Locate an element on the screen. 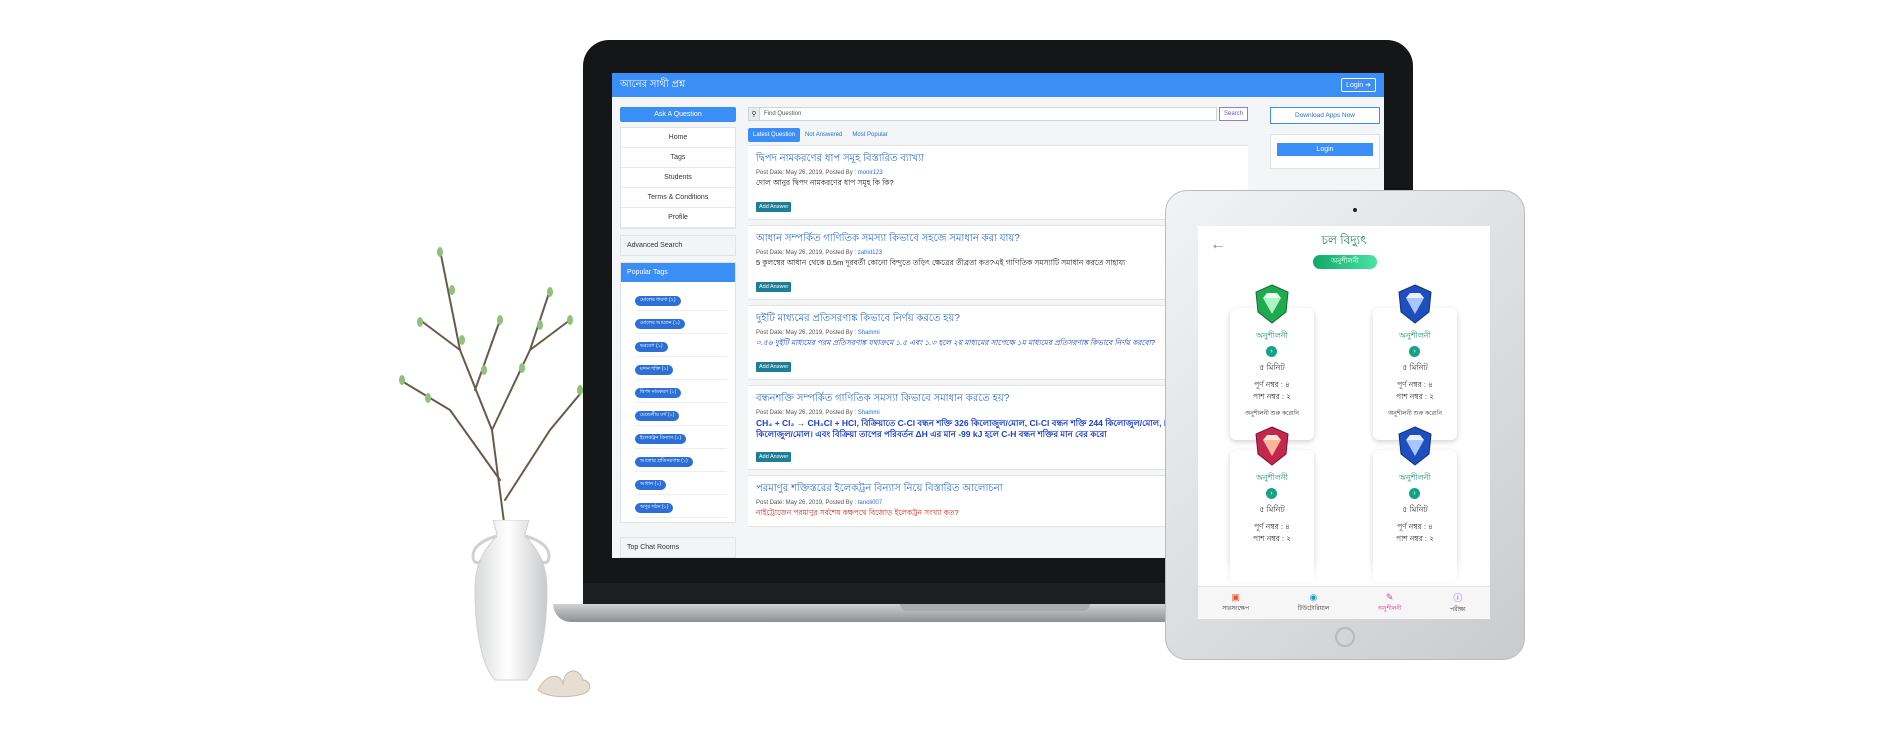 The height and width of the screenshot is (743, 1903). top-chat-rooms-panel: Top Chat Rooms is located at coordinates (678, 547).